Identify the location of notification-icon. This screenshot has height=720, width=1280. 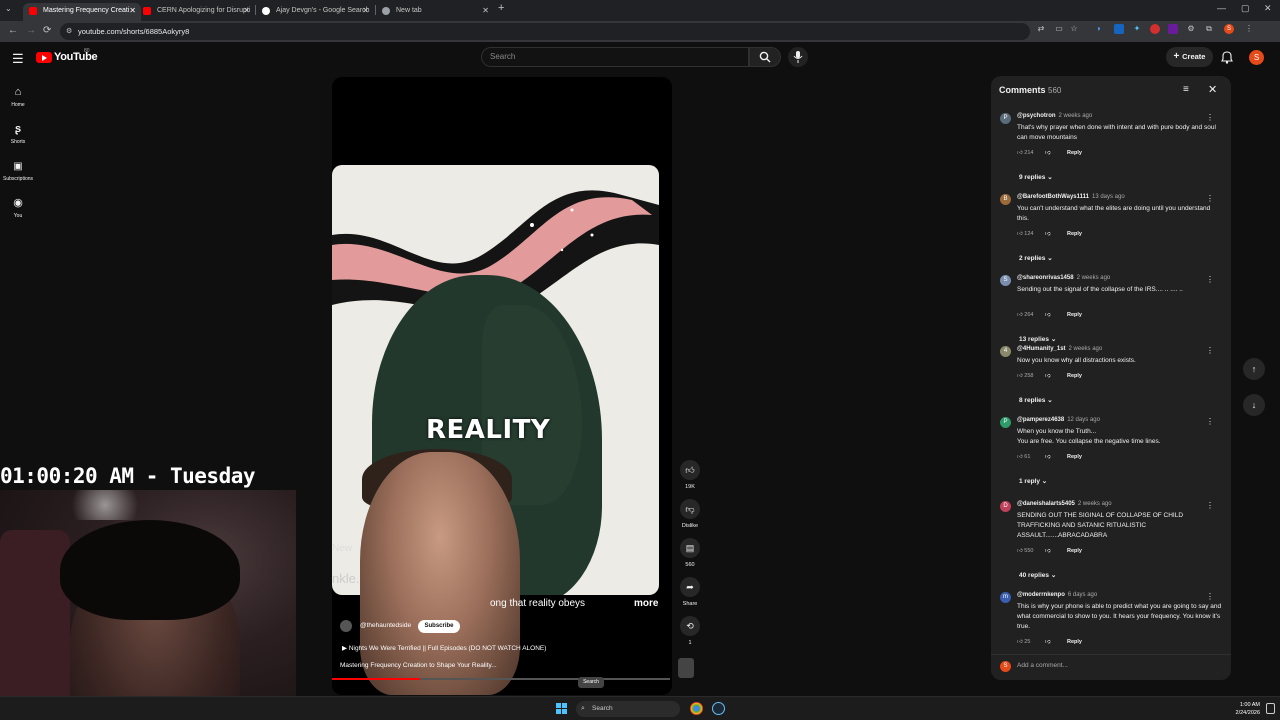
(1270, 708).